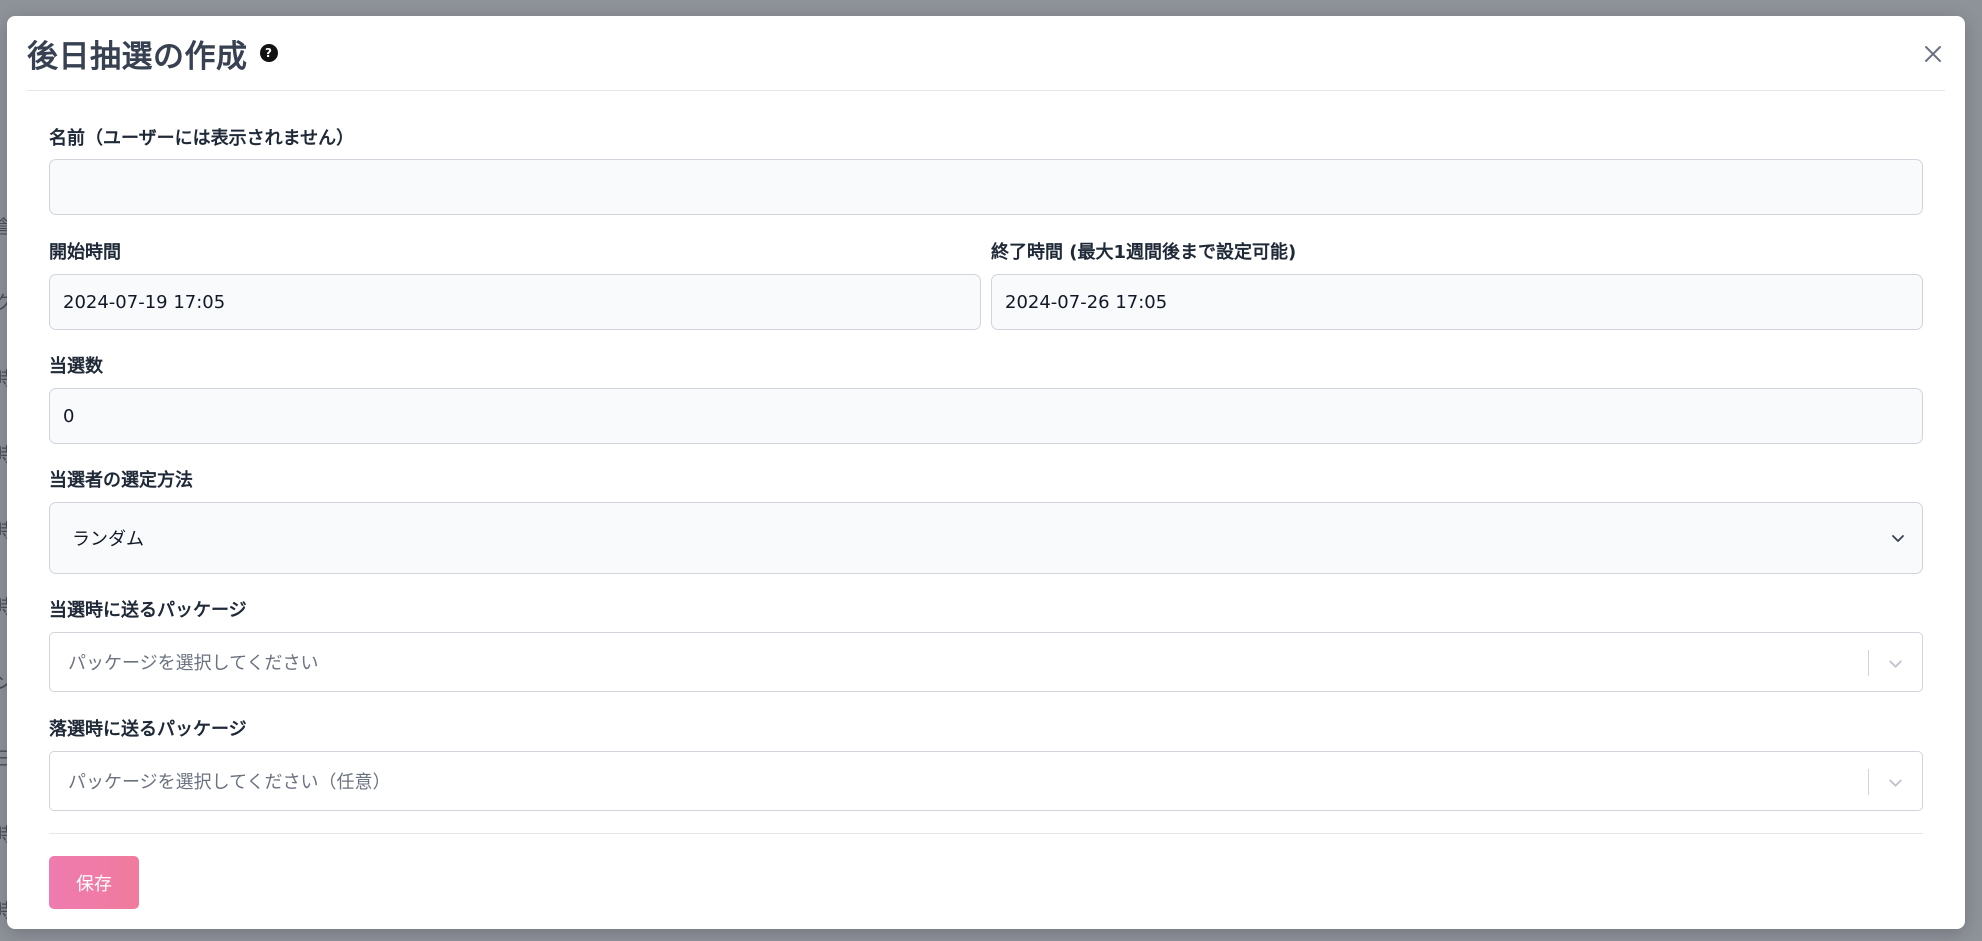 This screenshot has height=941, width=1982. Describe the element at coordinates (193, 663) in the screenshot. I see `win-package-placeholder: パッケージを選択してください` at that location.